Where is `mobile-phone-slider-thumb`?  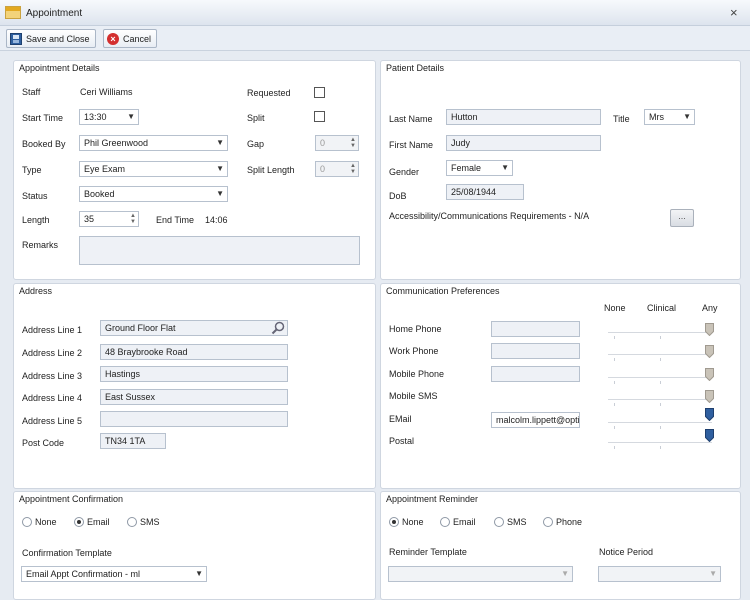
mobile-phone-slider-thumb is located at coordinates (709, 374).